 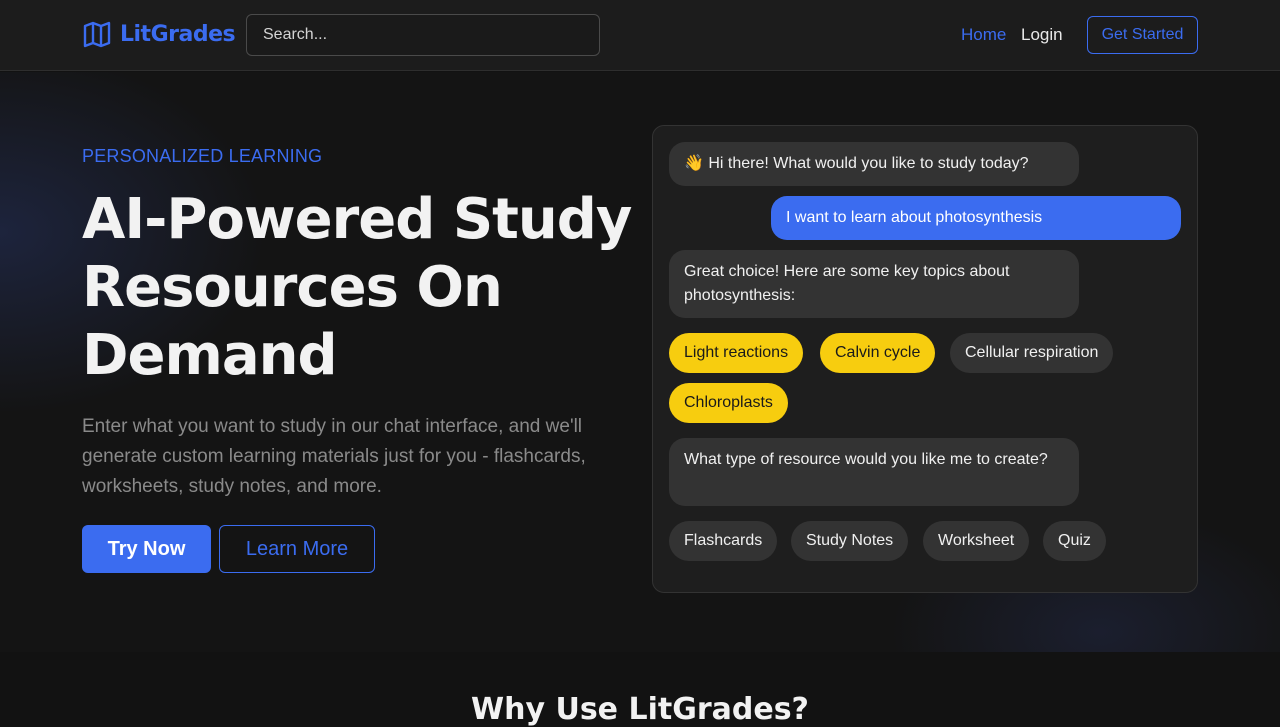 I want to click on resource-chip-worksheet: Worksheet, so click(x=976, y=541).